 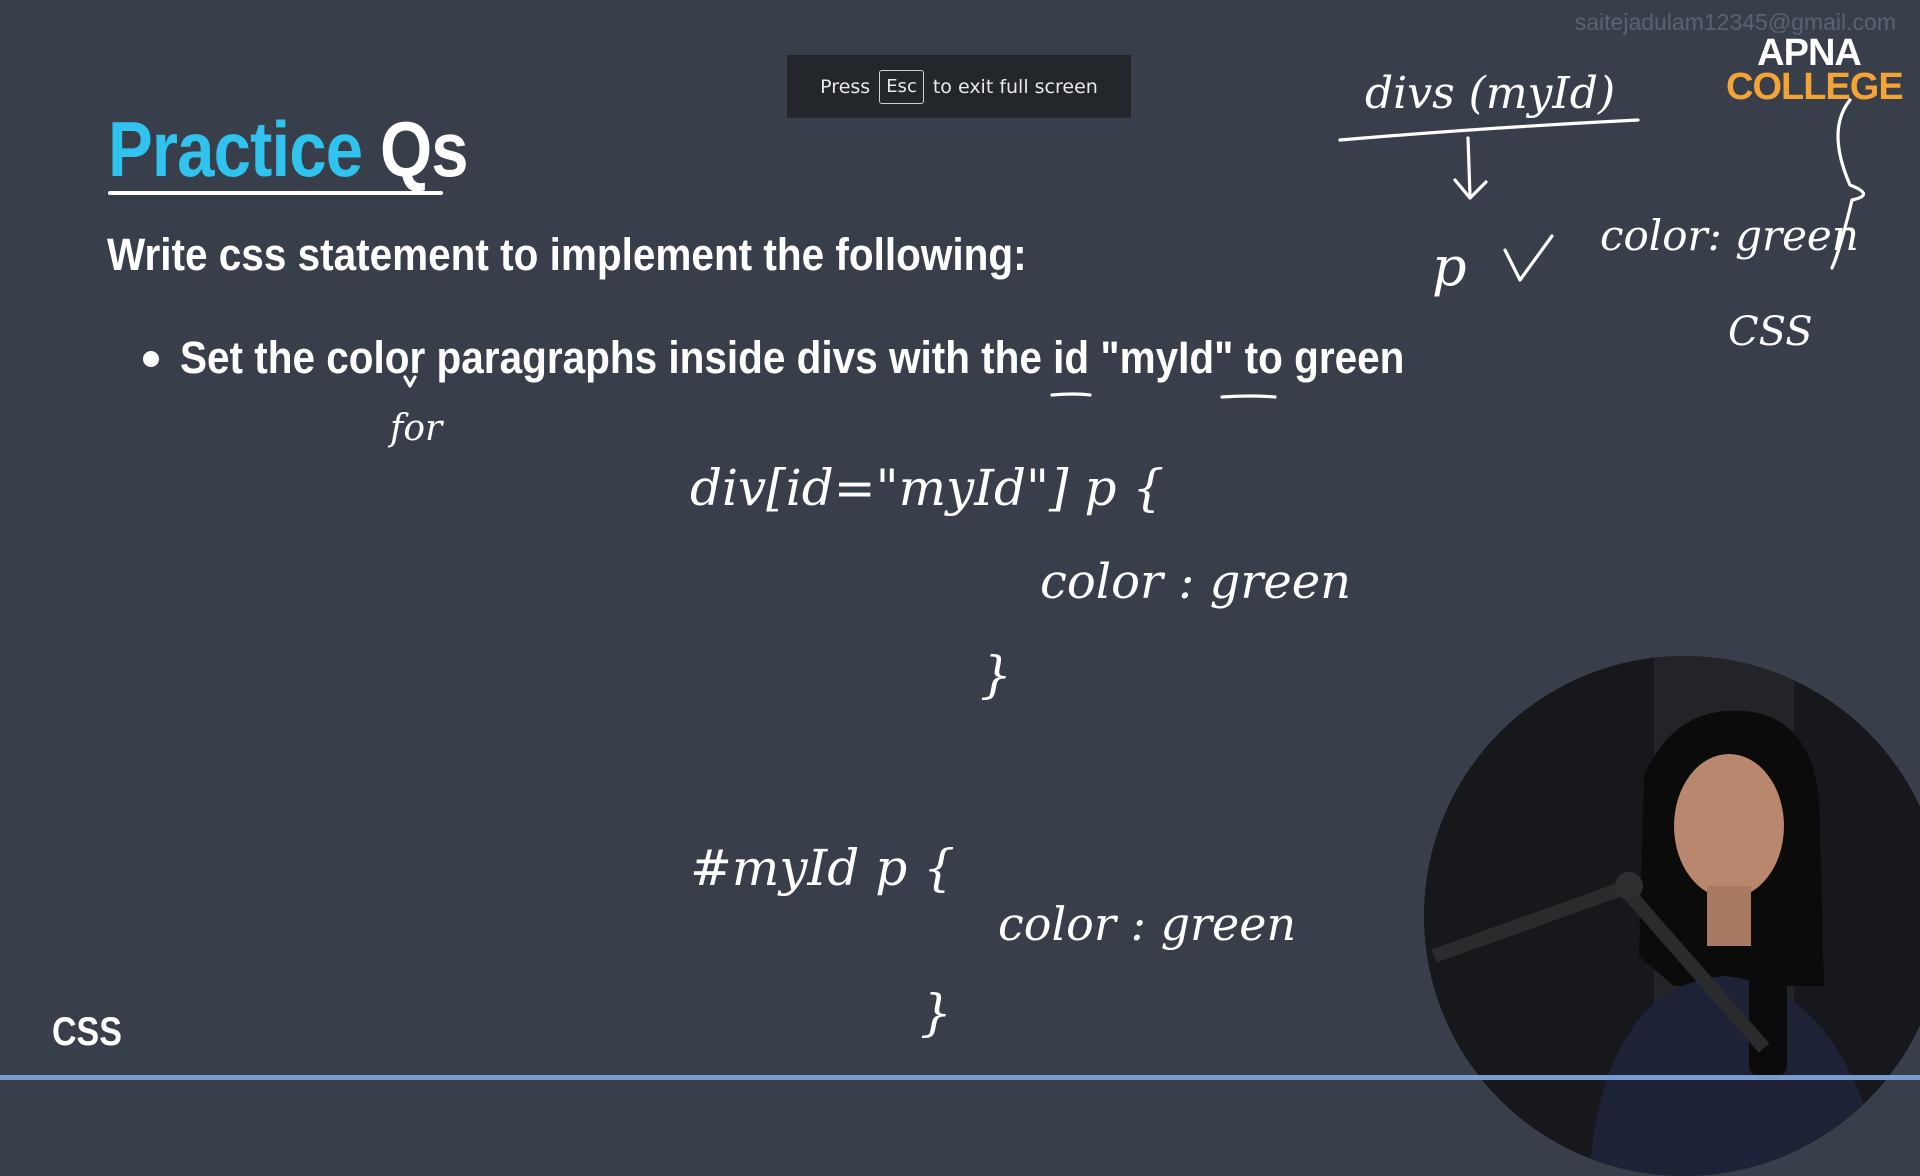 What do you see at coordinates (822, 868) in the screenshot?
I see `code2-selector: #myId p {` at bounding box center [822, 868].